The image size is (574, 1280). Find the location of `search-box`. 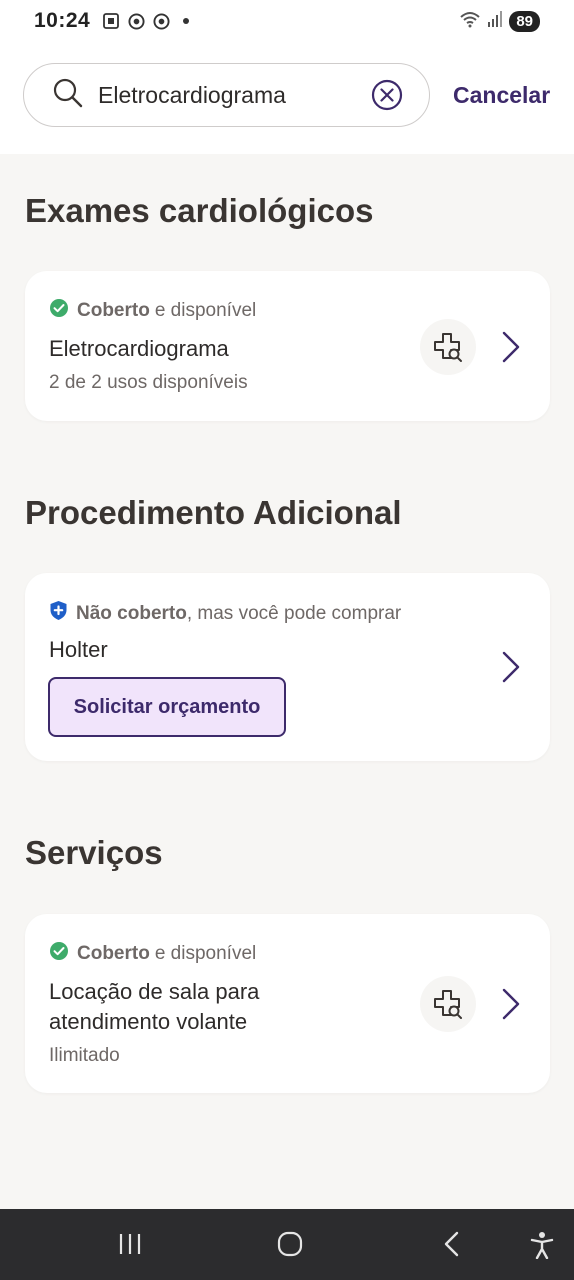

search-box is located at coordinates (226, 95).